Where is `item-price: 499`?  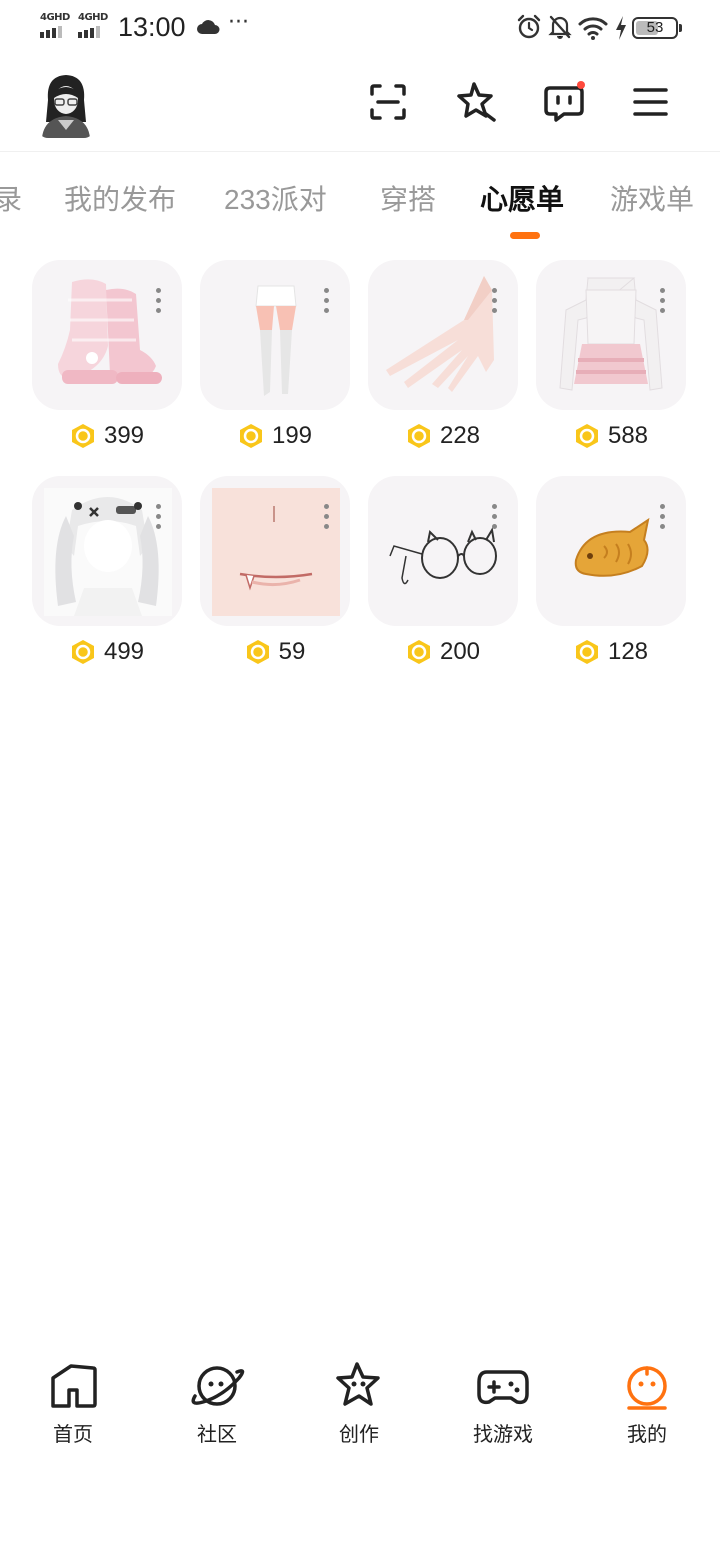 item-price: 499 is located at coordinates (107, 652).